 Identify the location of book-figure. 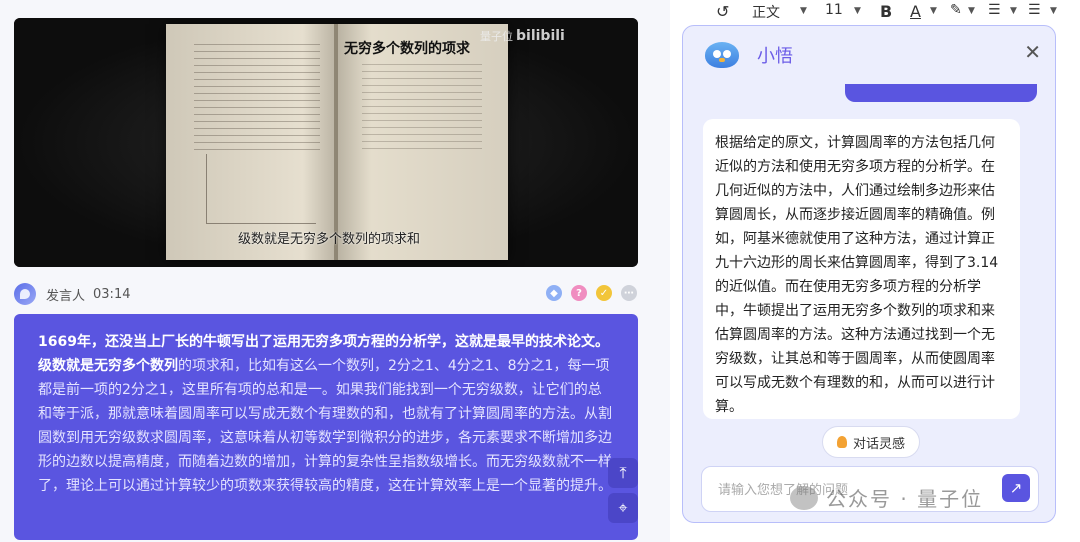
(261, 189).